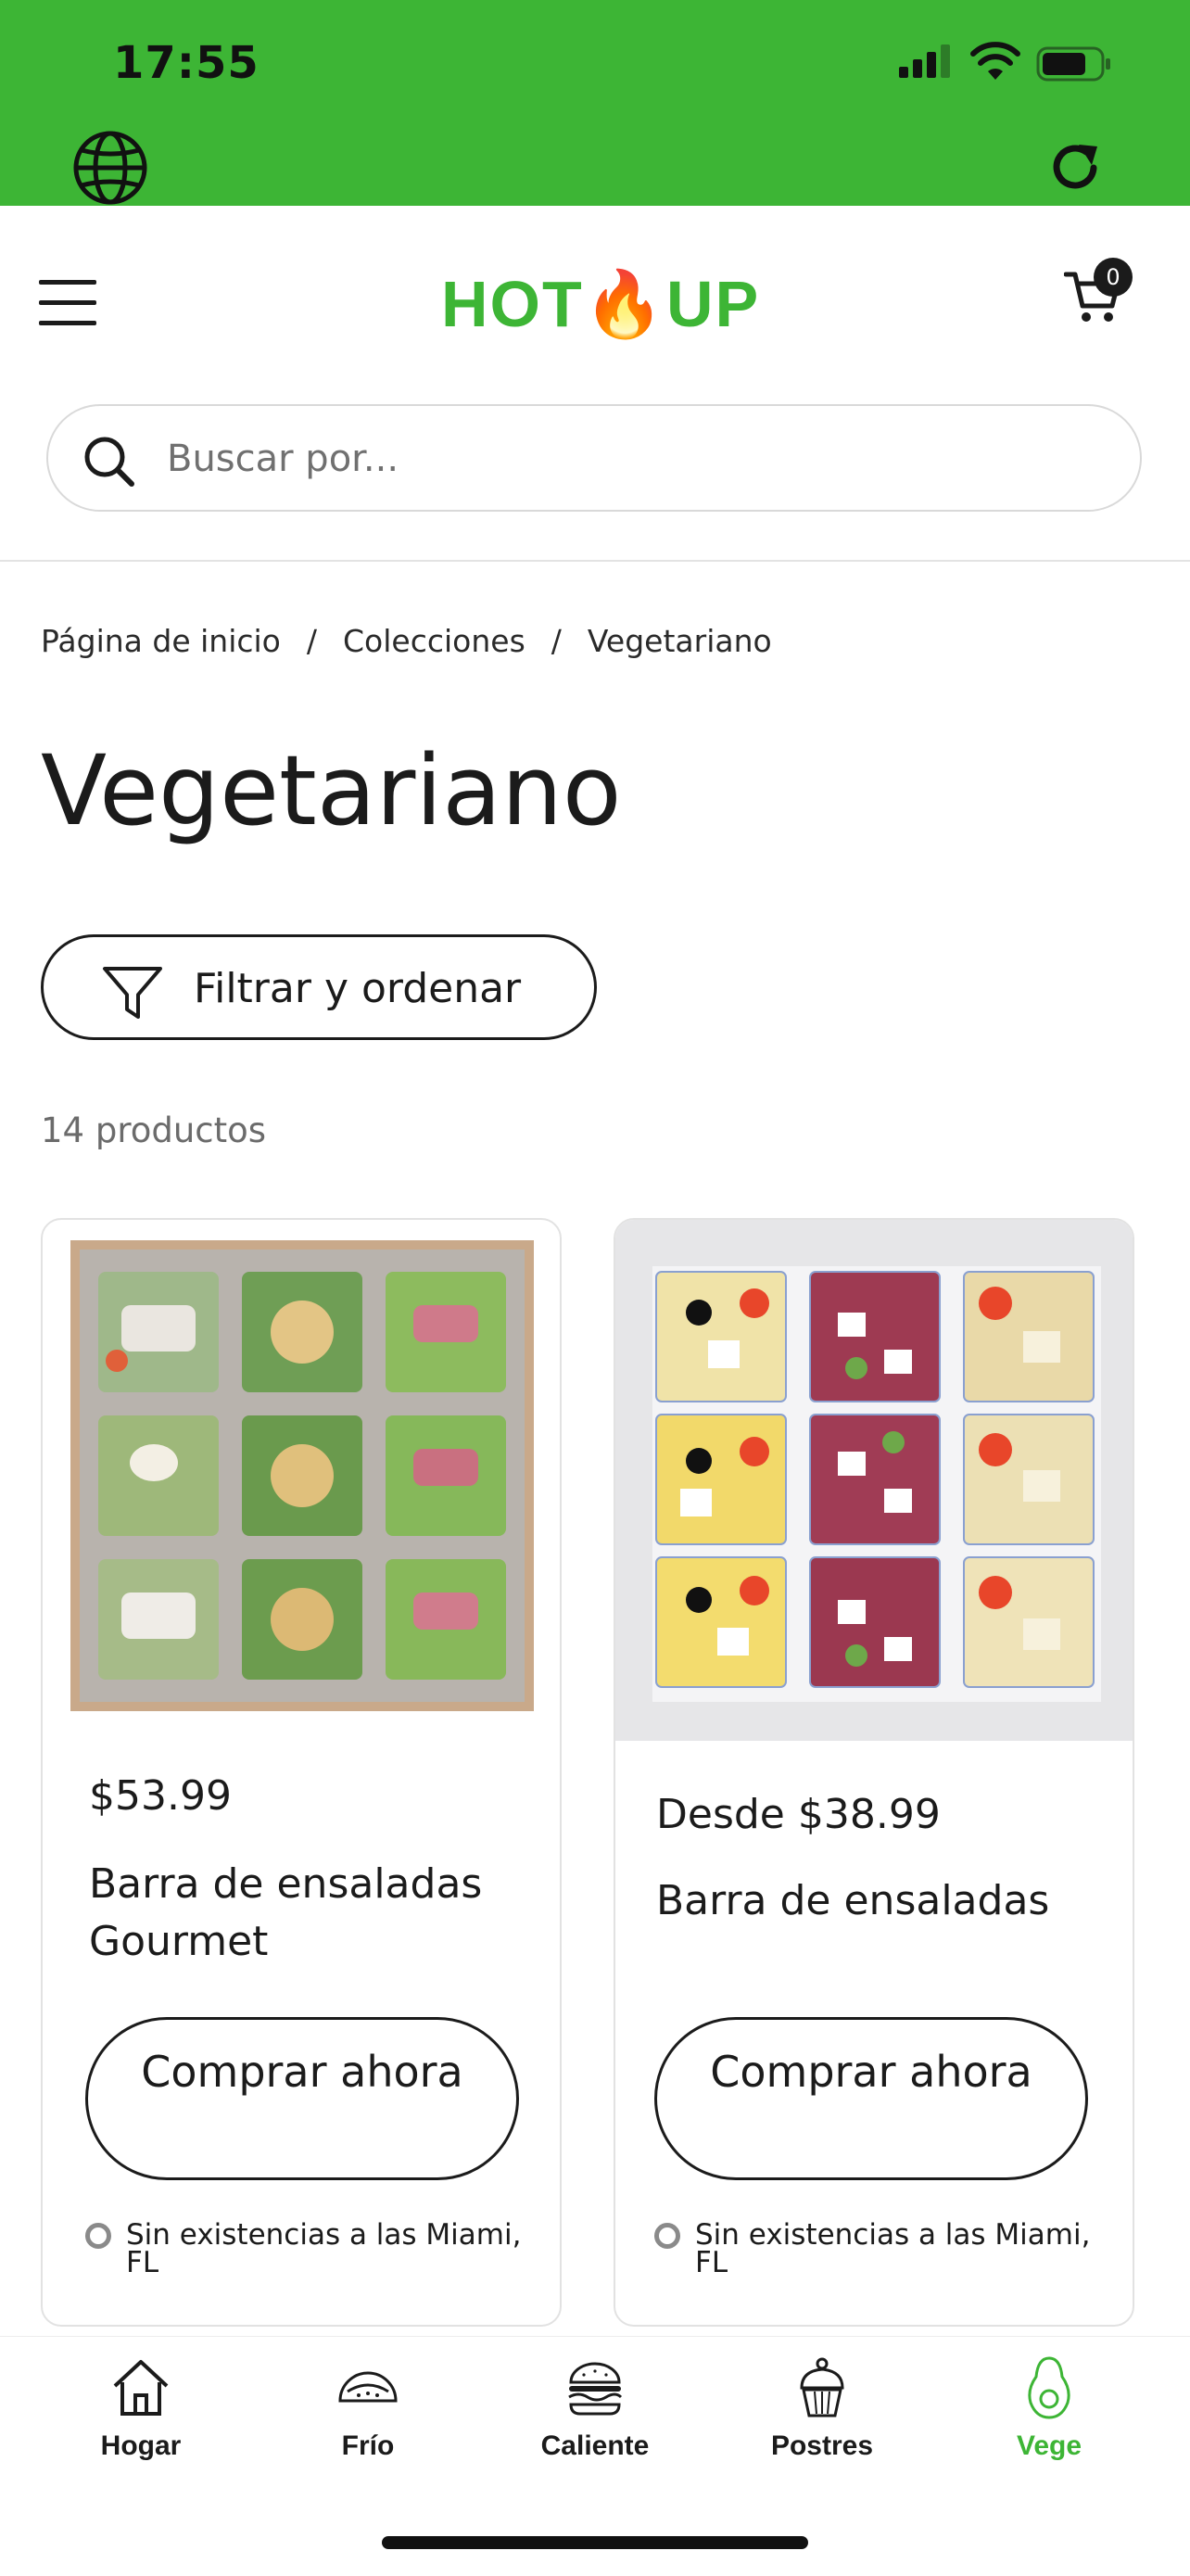  What do you see at coordinates (358, 989) in the screenshot?
I see `filter-sort-label: Filtrar y ordenar` at bounding box center [358, 989].